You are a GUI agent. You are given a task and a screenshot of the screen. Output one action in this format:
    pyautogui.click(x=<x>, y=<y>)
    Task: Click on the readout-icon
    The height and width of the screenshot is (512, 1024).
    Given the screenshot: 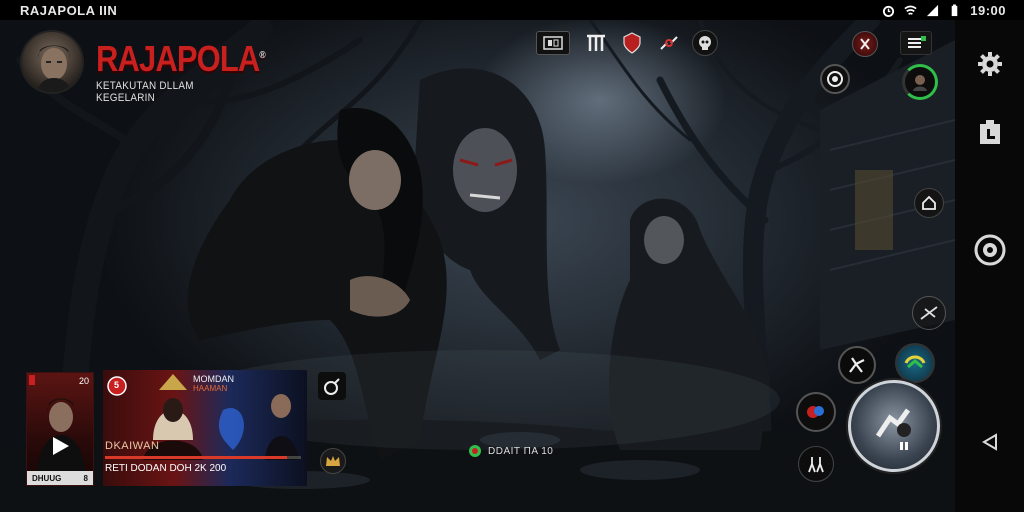 What is the action you would take?
    pyautogui.click(x=475, y=451)
    